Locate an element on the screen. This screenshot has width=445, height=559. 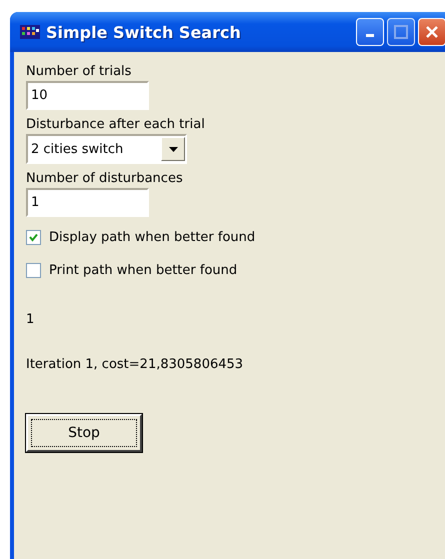
field-label: Disturbance after each trial is located at coordinates (115, 124).